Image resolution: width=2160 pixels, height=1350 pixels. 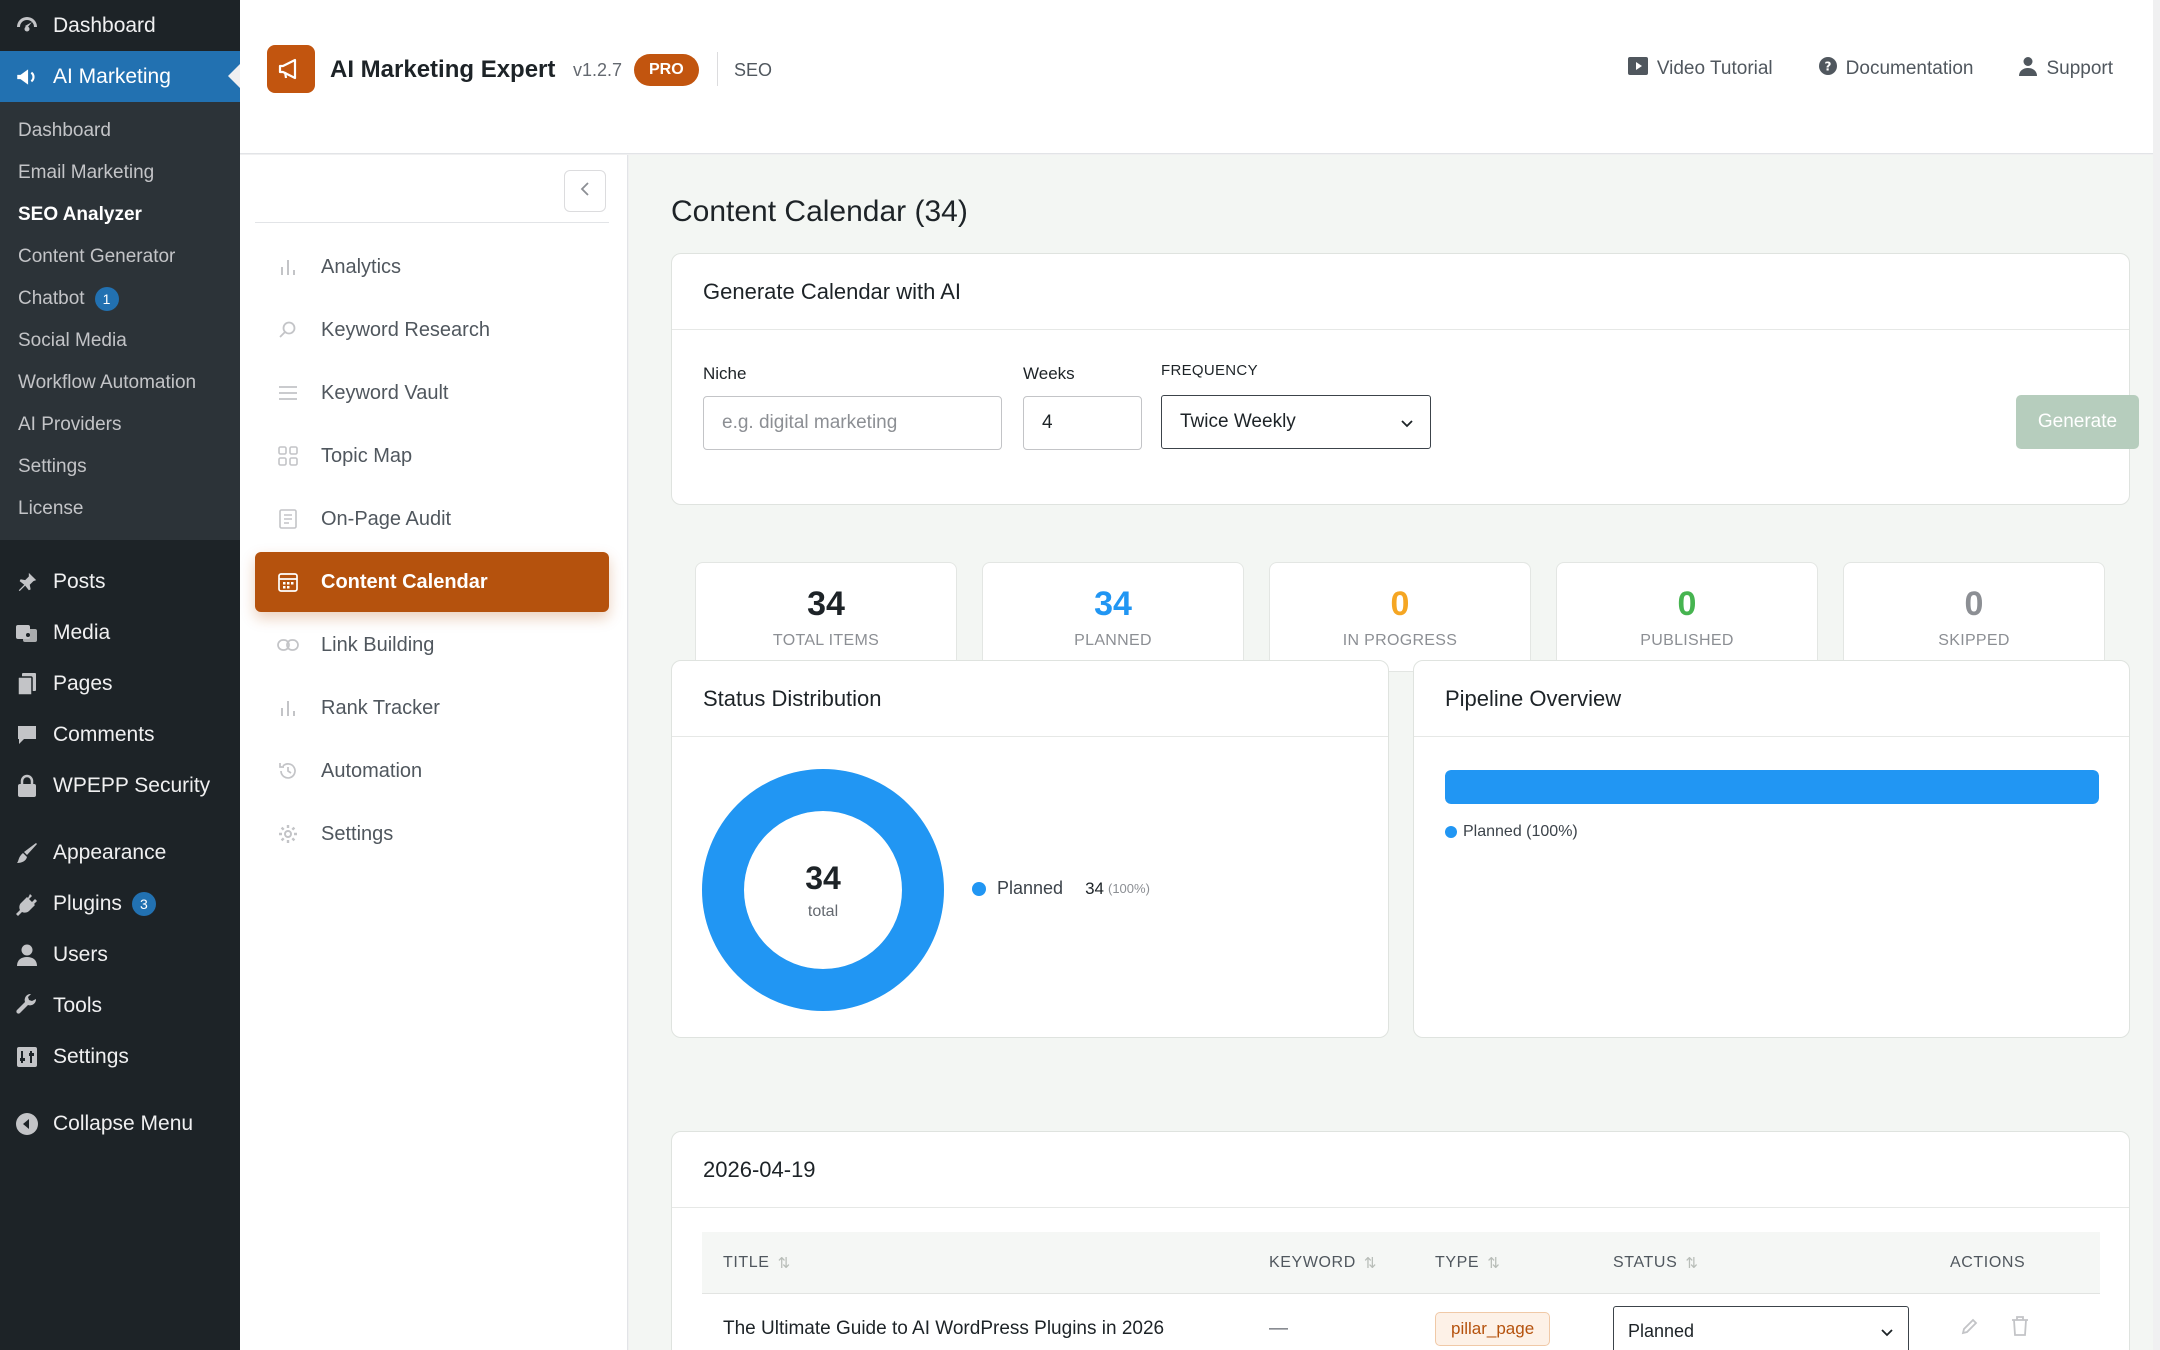 I want to click on column-label: ACTIONS, so click(x=1988, y=1262).